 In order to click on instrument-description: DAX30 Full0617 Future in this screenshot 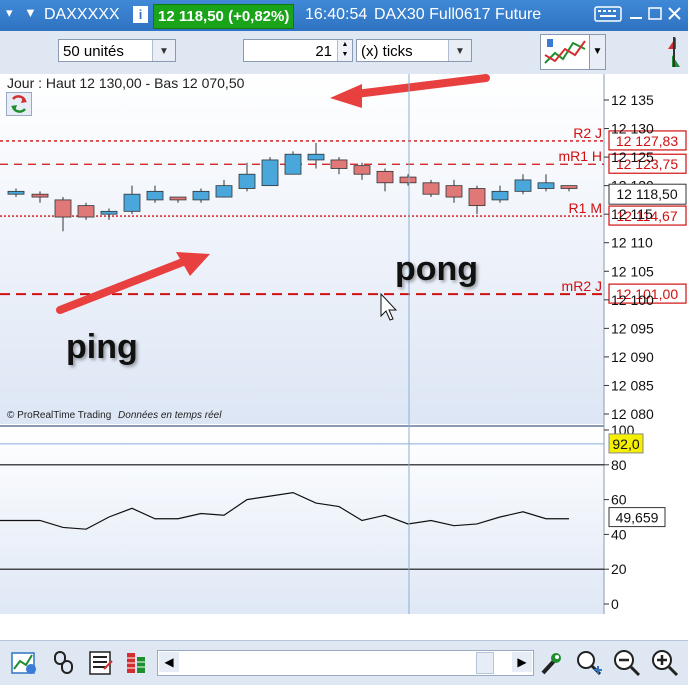, I will do `click(458, 14)`.